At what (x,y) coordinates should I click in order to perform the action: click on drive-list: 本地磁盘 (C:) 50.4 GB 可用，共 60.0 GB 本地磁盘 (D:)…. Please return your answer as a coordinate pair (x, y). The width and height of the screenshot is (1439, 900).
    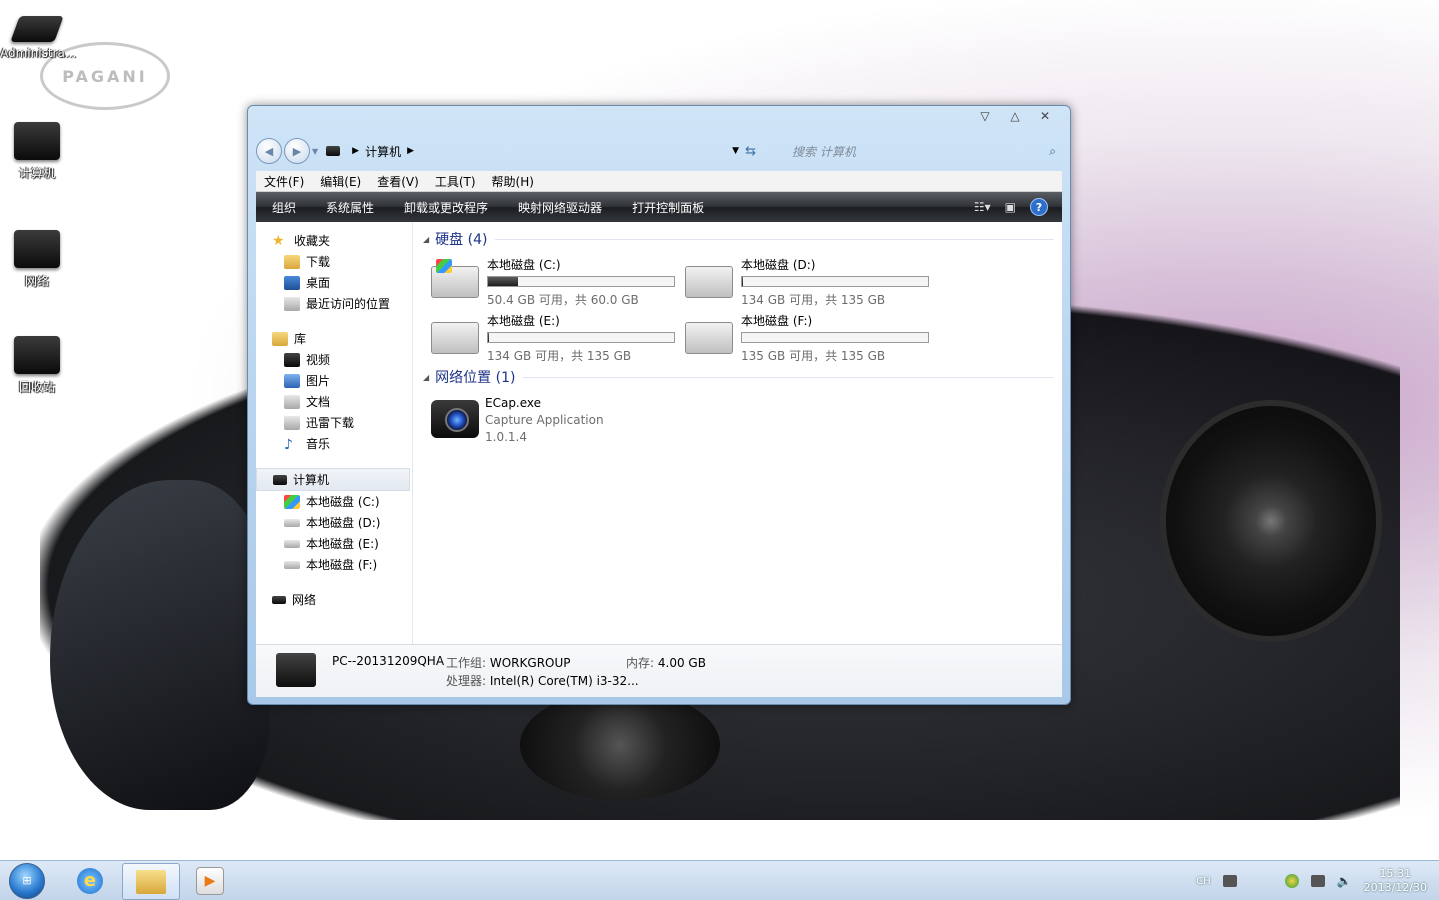
    Looking at the image, I should click on (742, 310).